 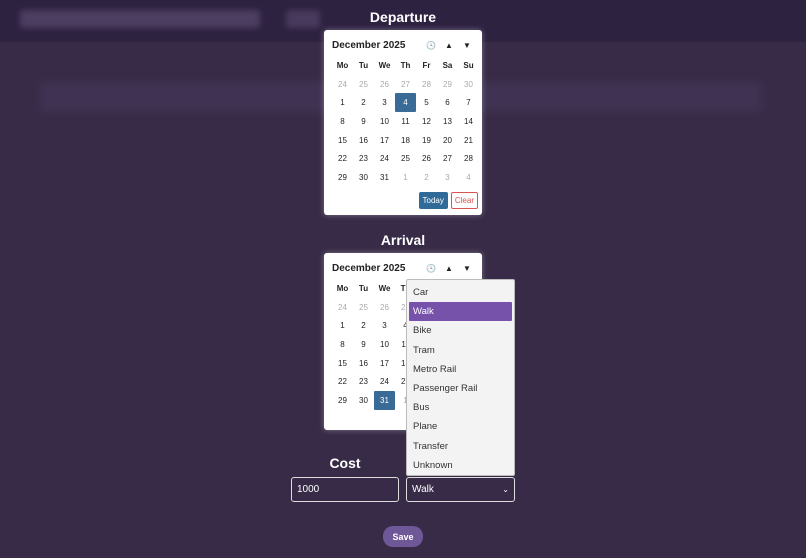 I want to click on calendar-footer: Today Clear, so click(x=403, y=200).